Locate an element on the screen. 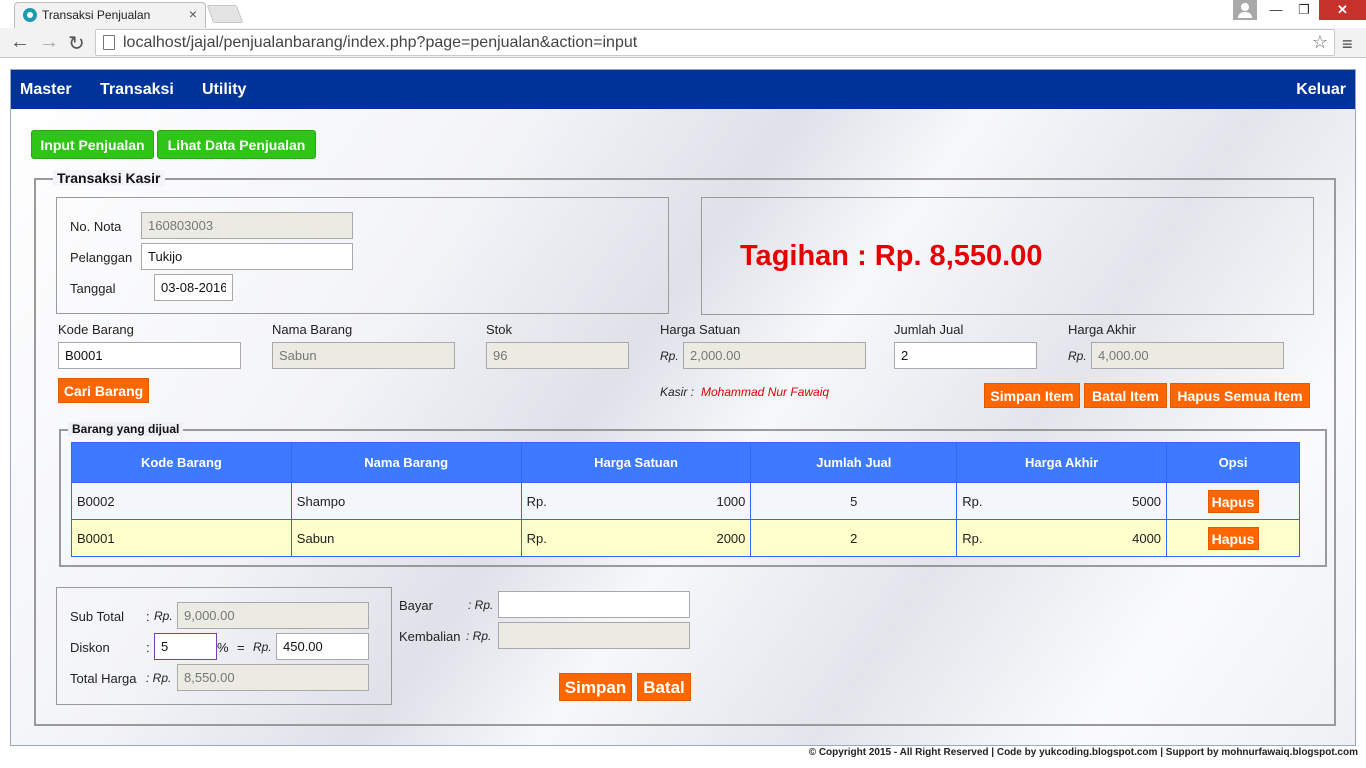  nav-keluar: Keluar is located at coordinates (1321, 90).